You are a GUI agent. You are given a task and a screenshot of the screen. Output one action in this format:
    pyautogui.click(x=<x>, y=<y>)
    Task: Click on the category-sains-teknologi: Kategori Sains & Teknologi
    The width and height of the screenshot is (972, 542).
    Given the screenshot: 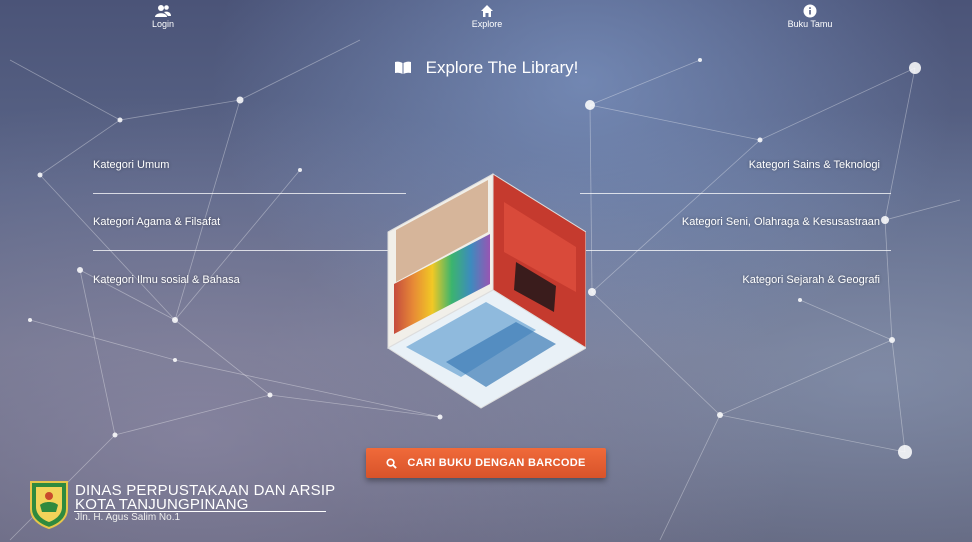 What is the action you would take?
    pyautogui.click(x=814, y=165)
    